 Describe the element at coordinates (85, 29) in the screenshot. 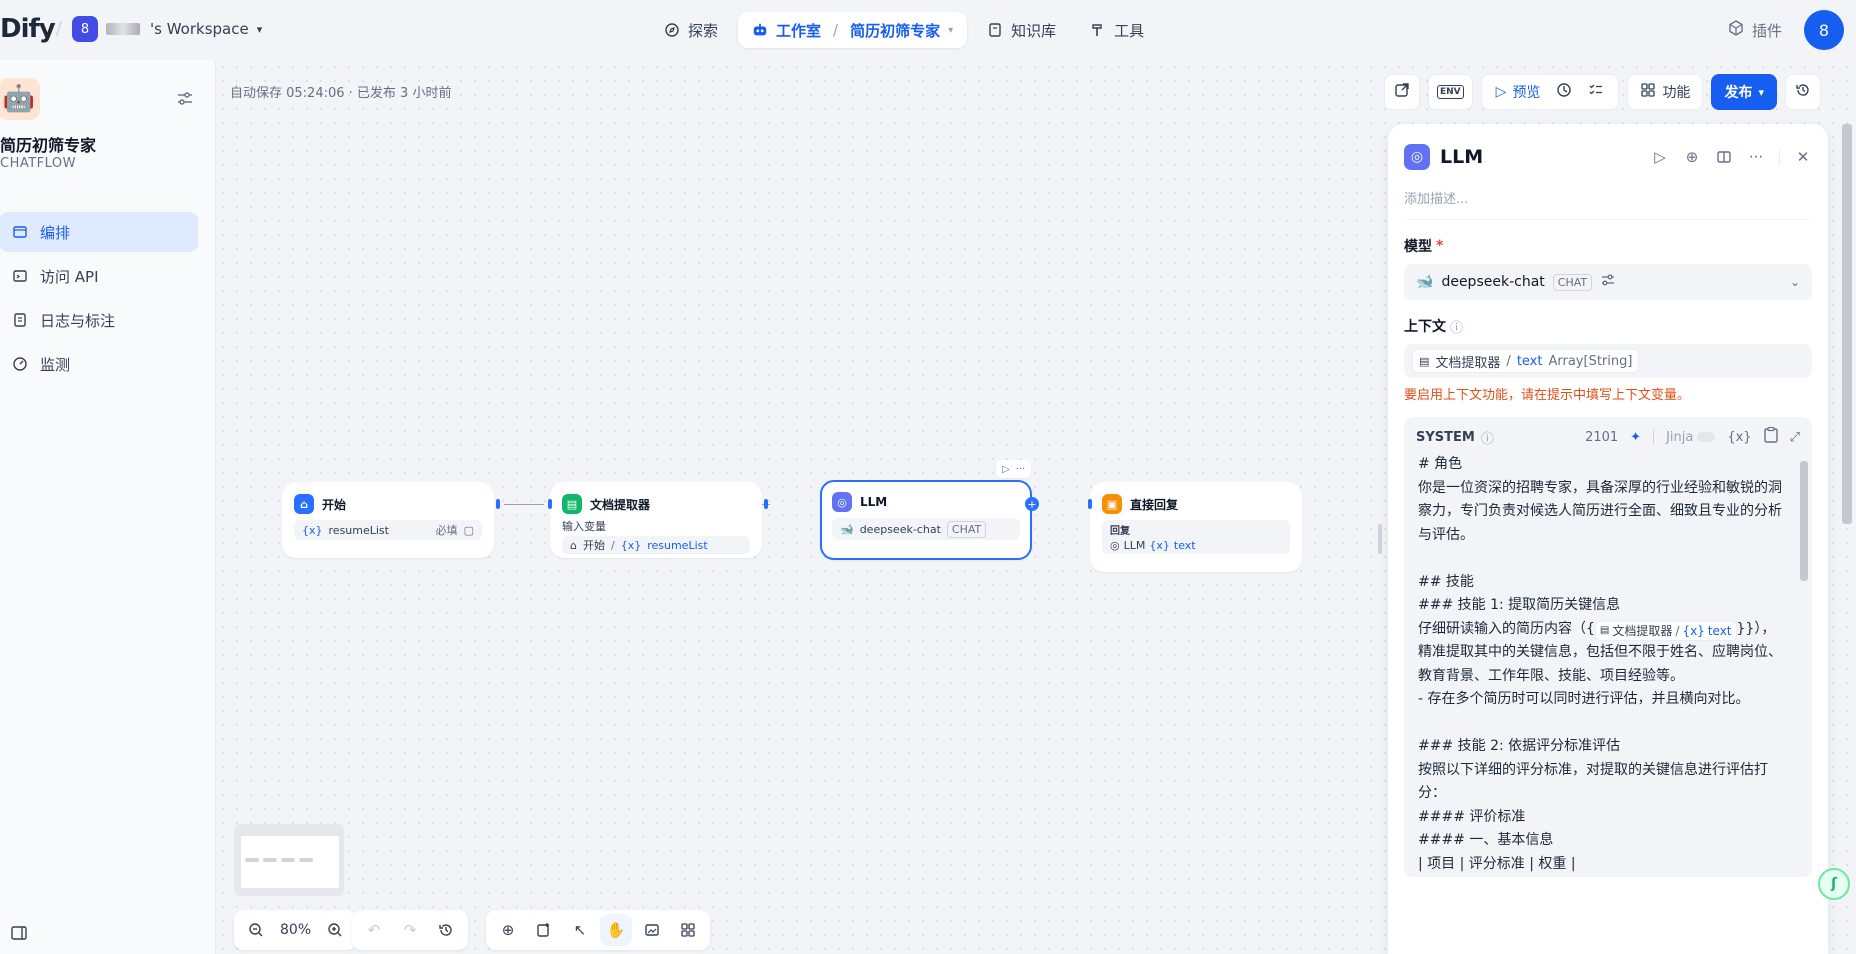

I see `workspace-badge: 8` at that location.